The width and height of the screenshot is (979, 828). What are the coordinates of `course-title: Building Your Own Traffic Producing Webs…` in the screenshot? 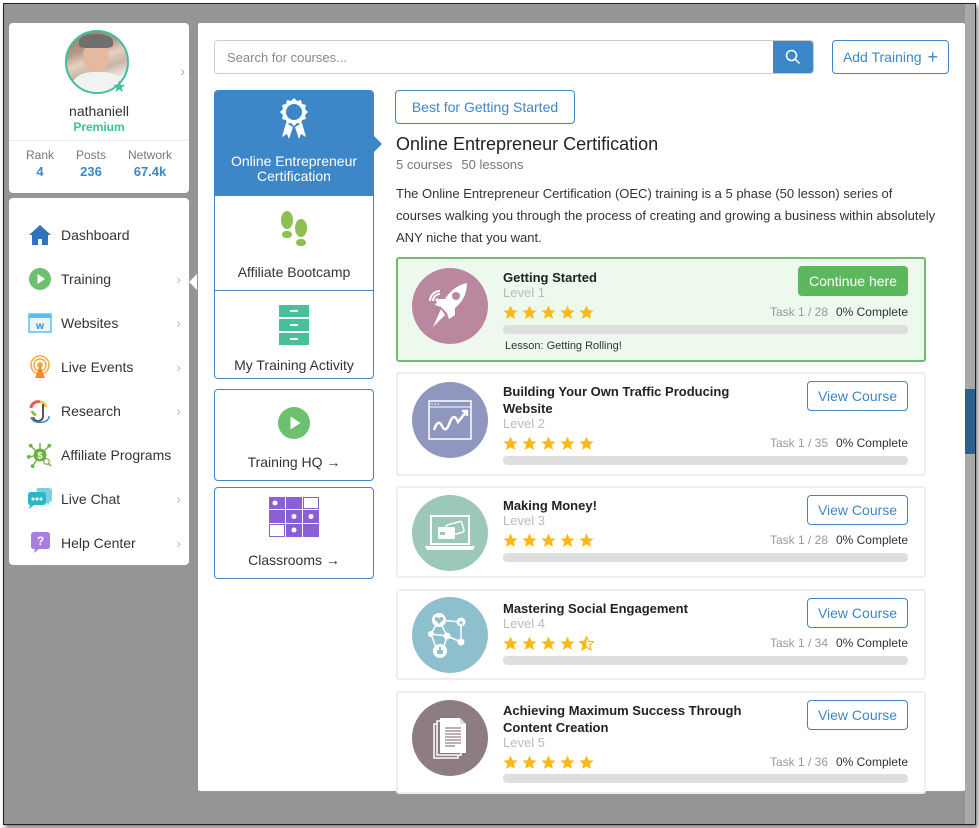 It's located at (638, 400).